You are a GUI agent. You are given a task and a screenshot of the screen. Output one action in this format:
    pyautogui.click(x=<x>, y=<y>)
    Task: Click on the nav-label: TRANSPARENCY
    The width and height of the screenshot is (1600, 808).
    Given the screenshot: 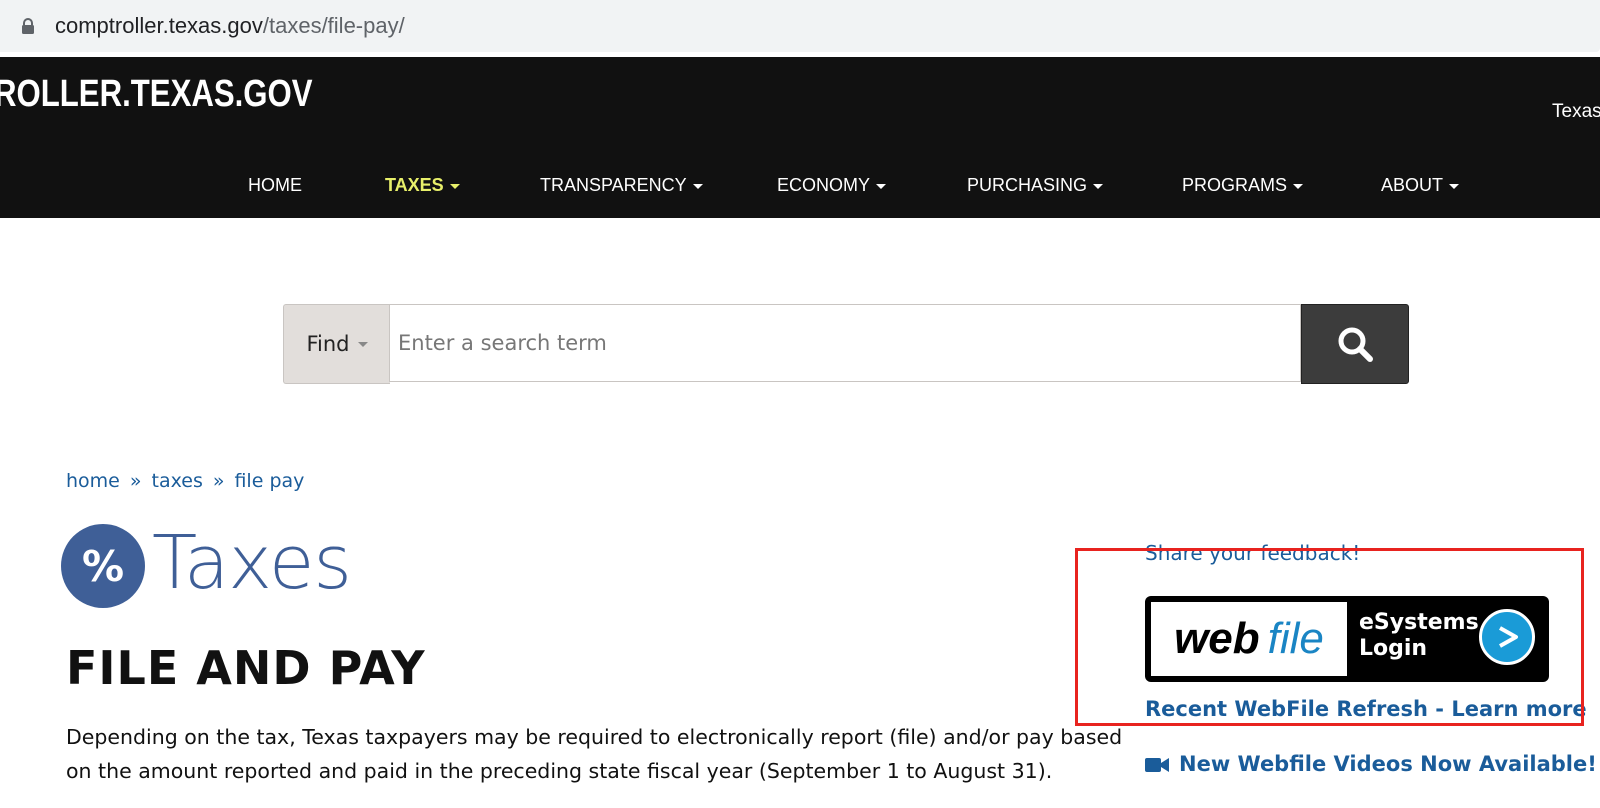 What is the action you would take?
    pyautogui.click(x=613, y=185)
    